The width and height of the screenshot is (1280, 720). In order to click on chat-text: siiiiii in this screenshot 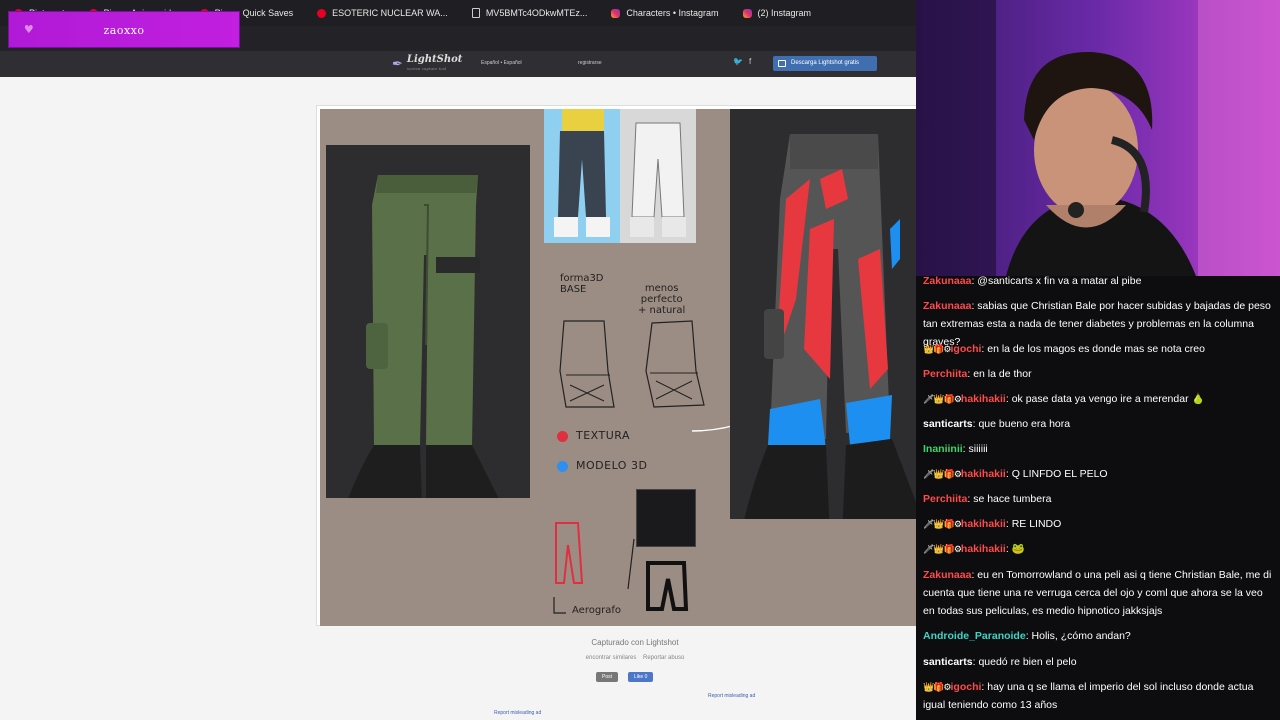, I will do `click(978, 449)`.